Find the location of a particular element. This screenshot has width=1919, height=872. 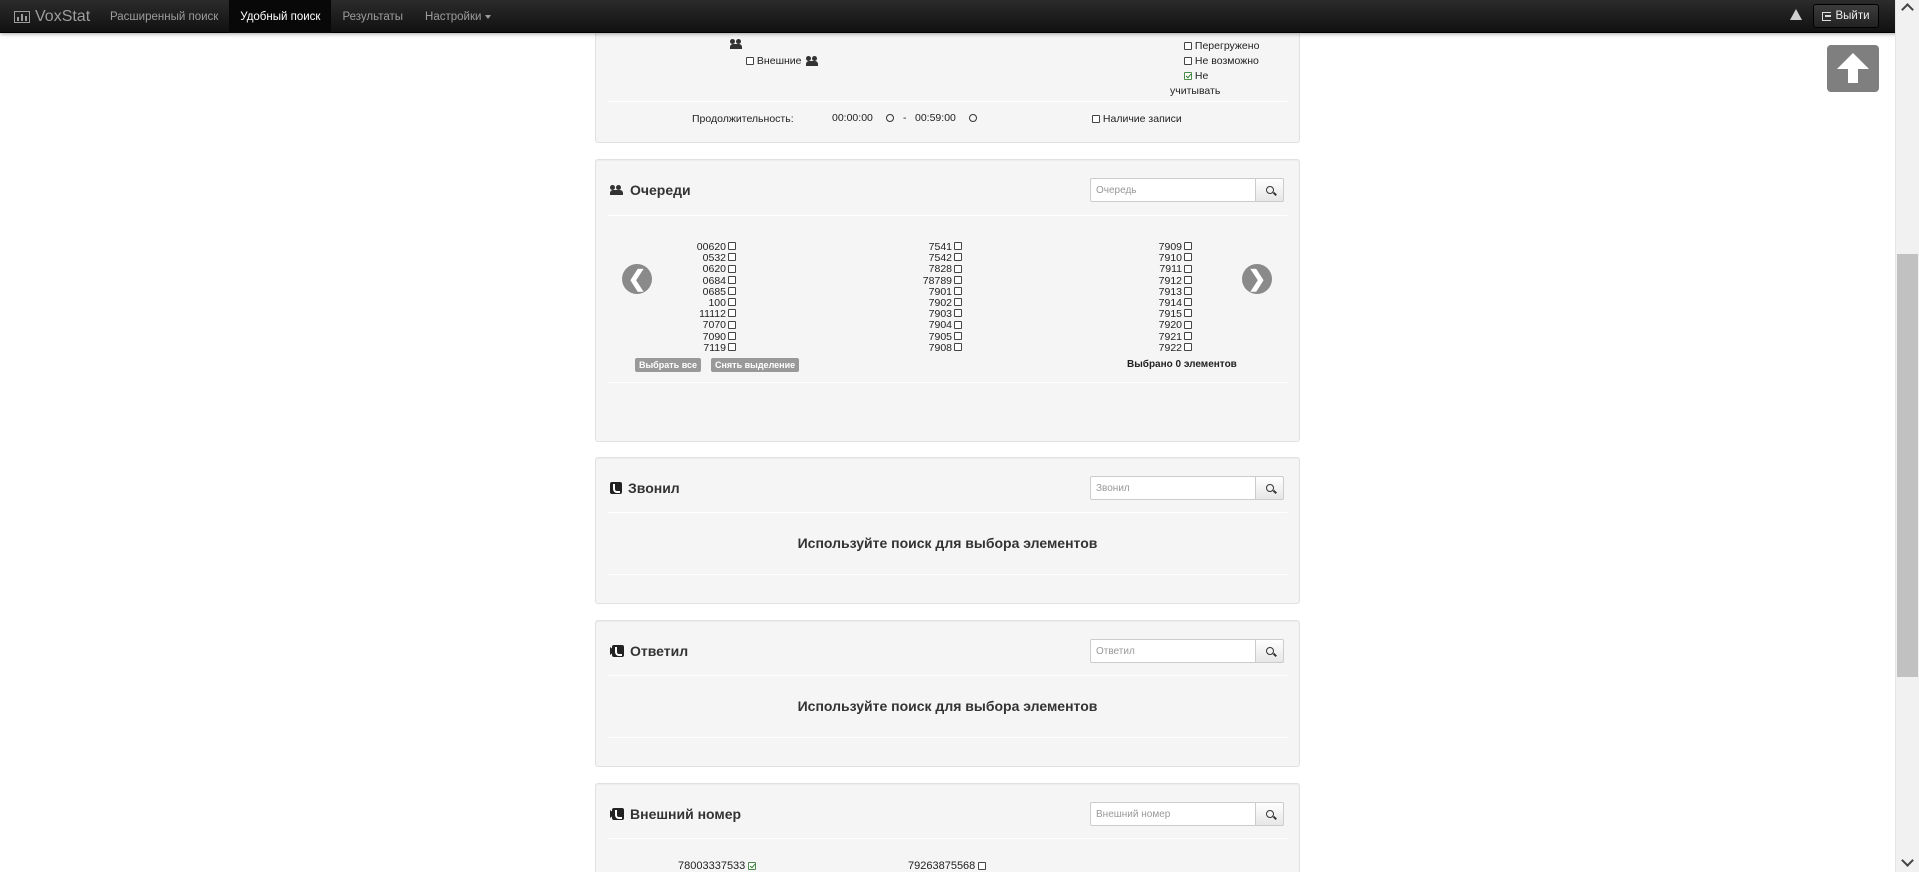

has-record-filter: Наличие записи is located at coordinates (1137, 119).